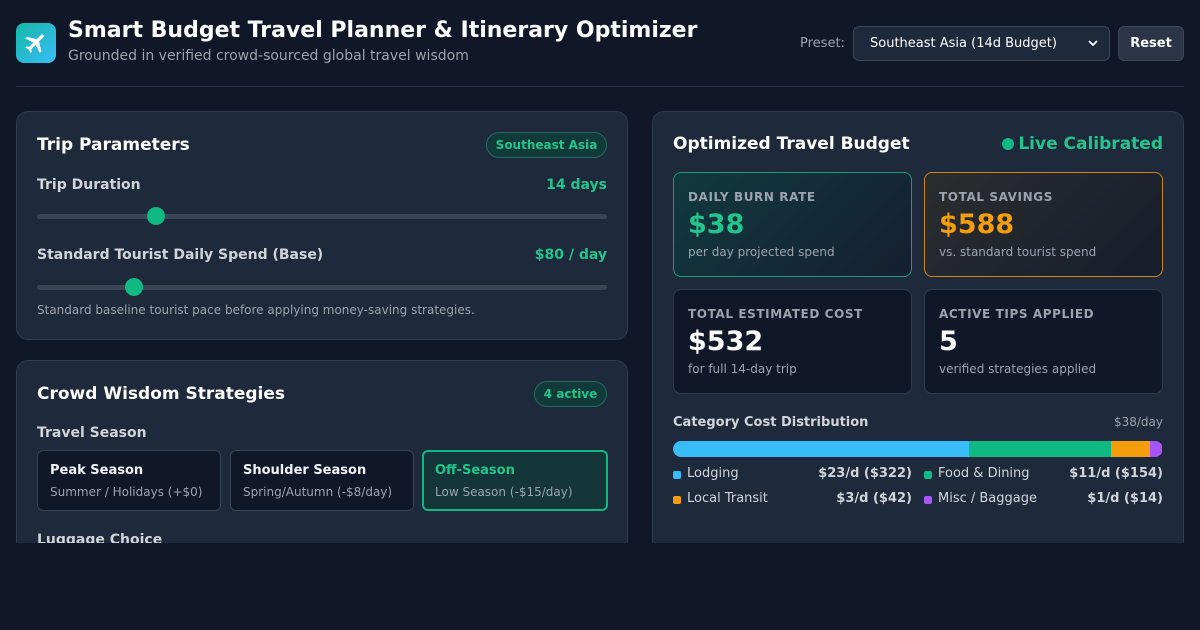  What do you see at coordinates (1008, 144) in the screenshot?
I see `status-dot-icon` at bounding box center [1008, 144].